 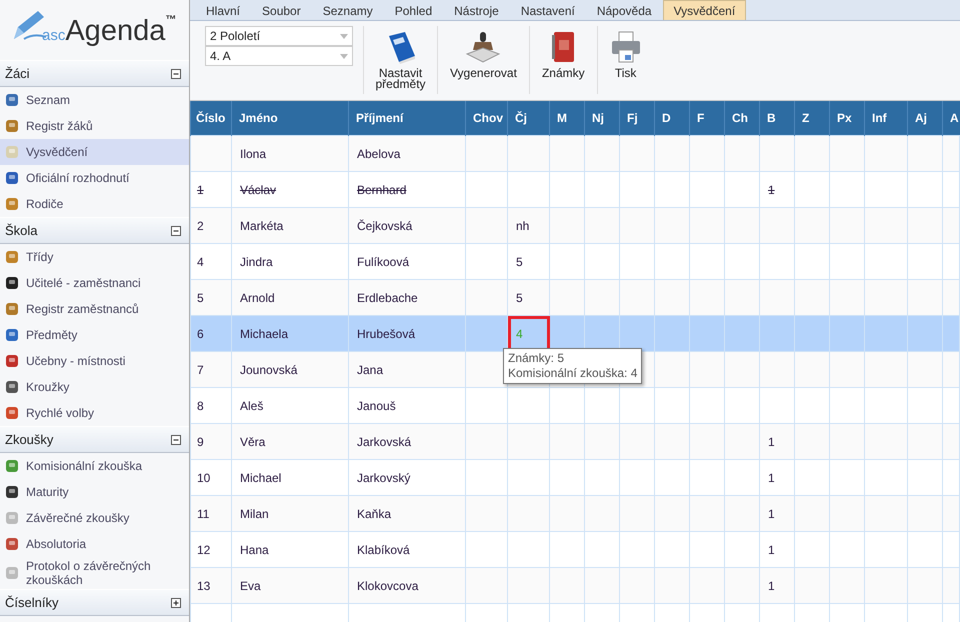 I want to click on sidebar-item: Třídy, so click(x=94, y=257).